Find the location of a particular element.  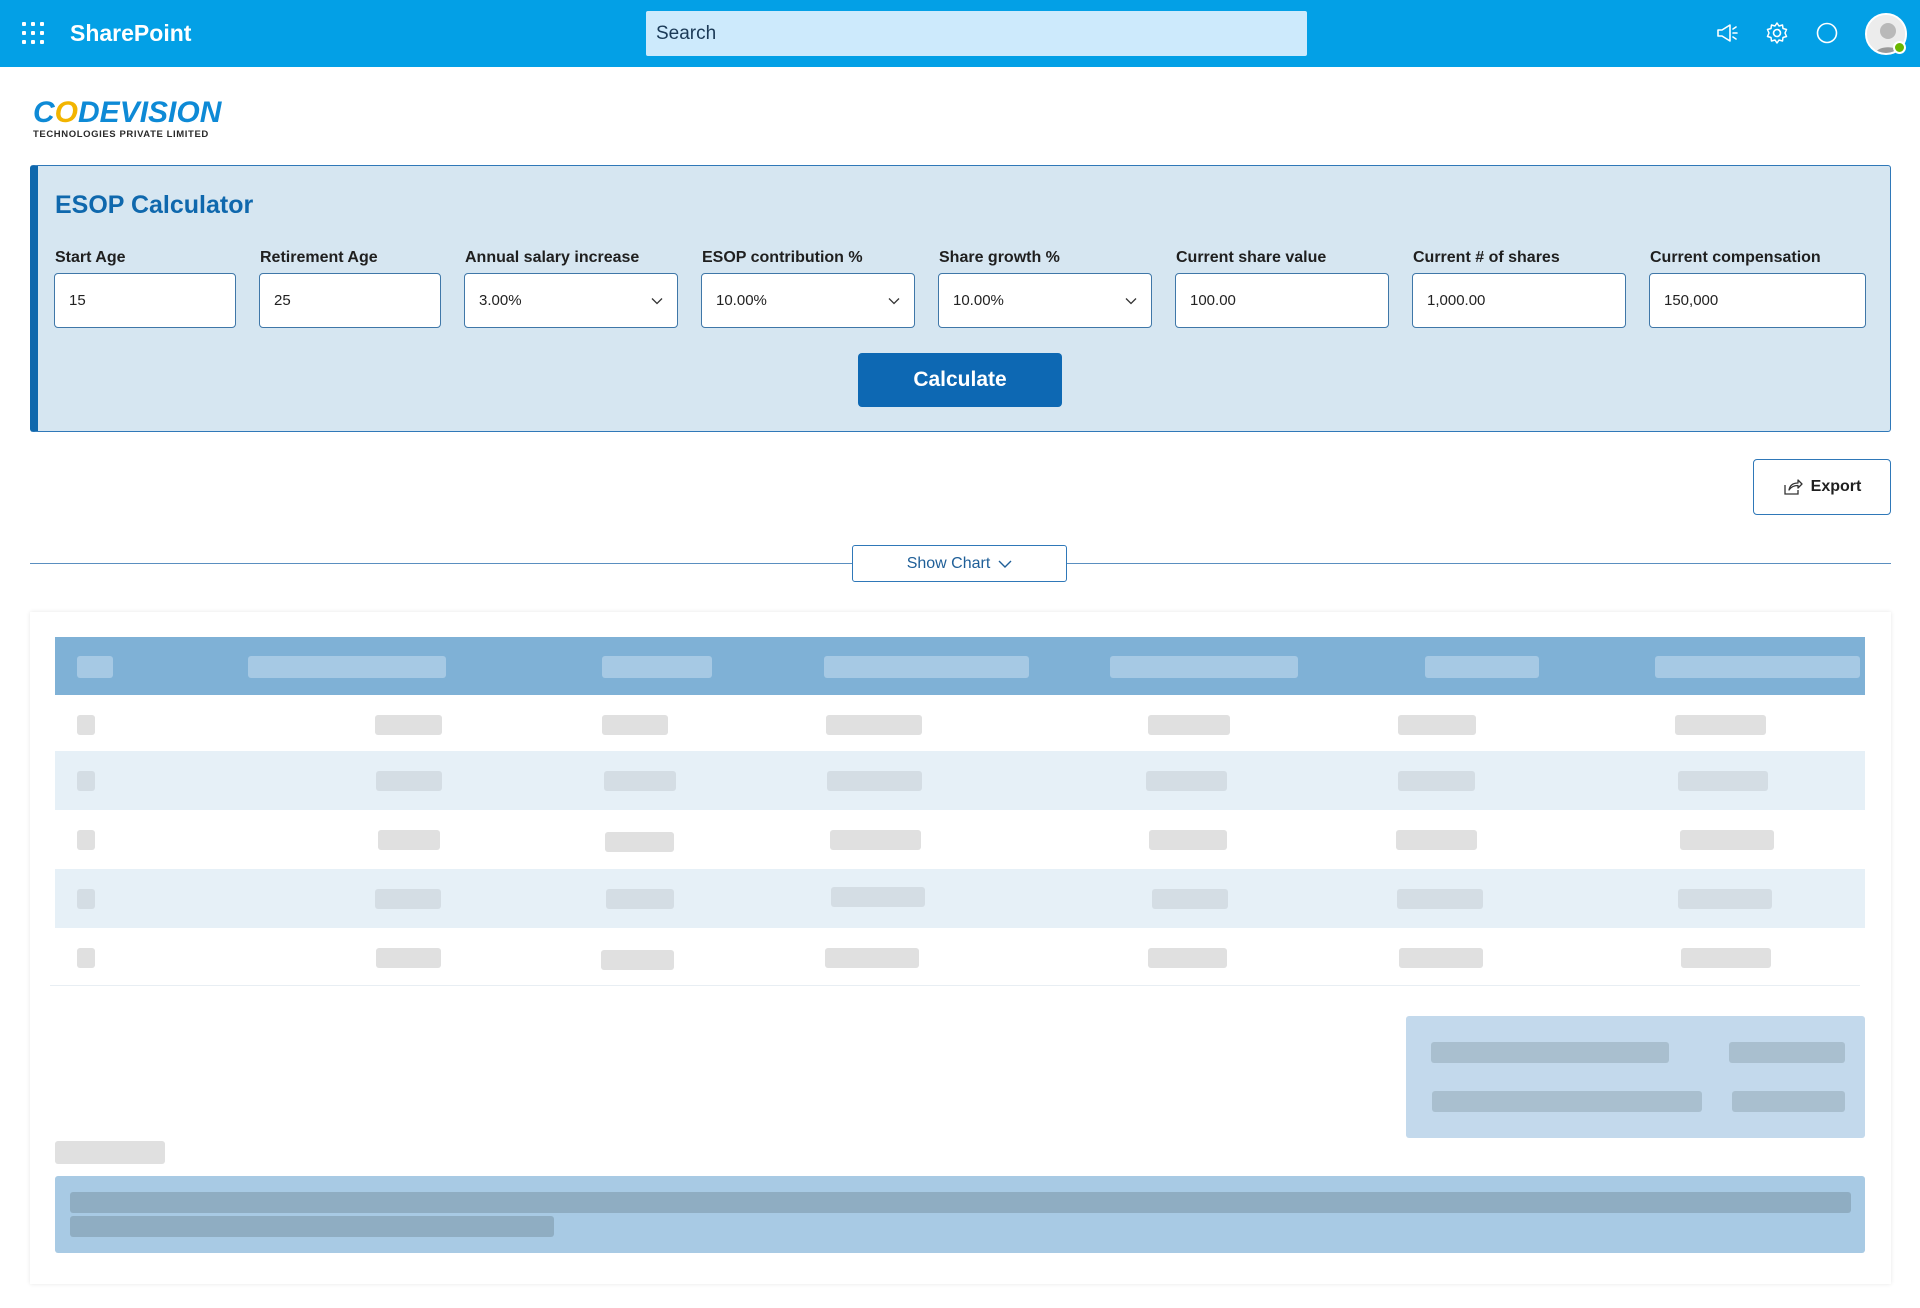

export-button: Export is located at coordinates (1822, 487).